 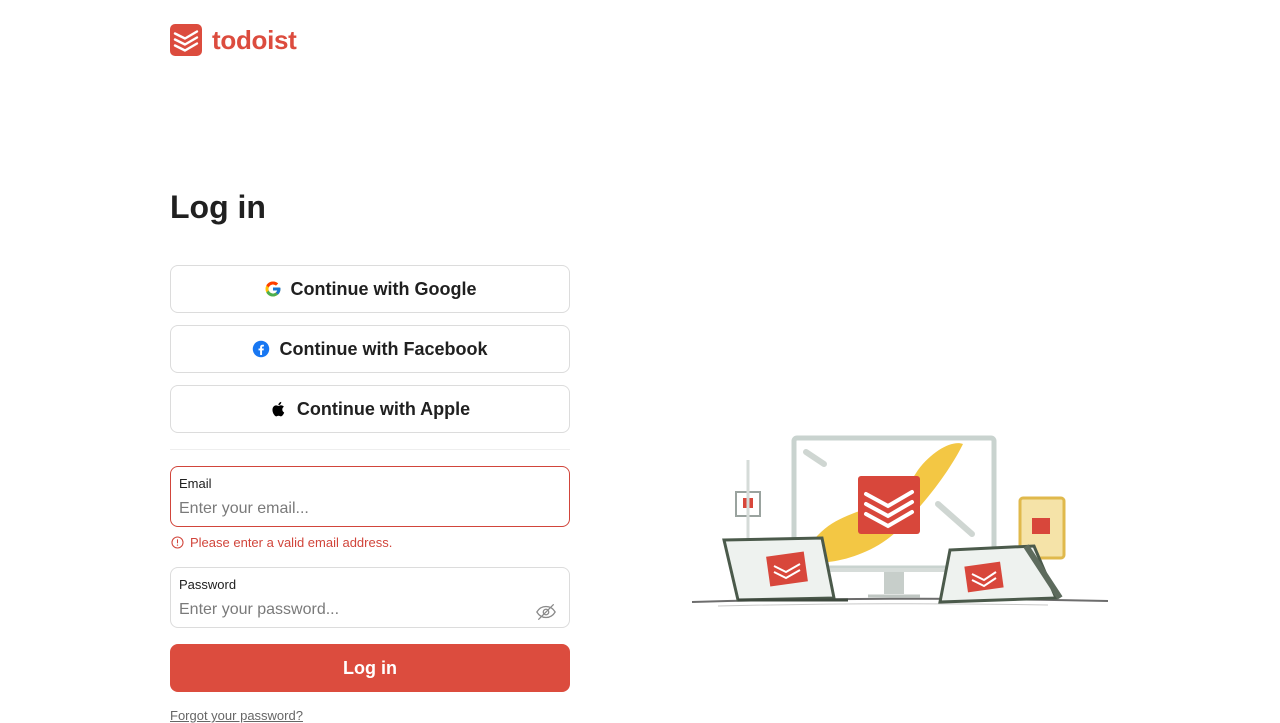 I want to click on devices-illustration, so click(x=900, y=521).